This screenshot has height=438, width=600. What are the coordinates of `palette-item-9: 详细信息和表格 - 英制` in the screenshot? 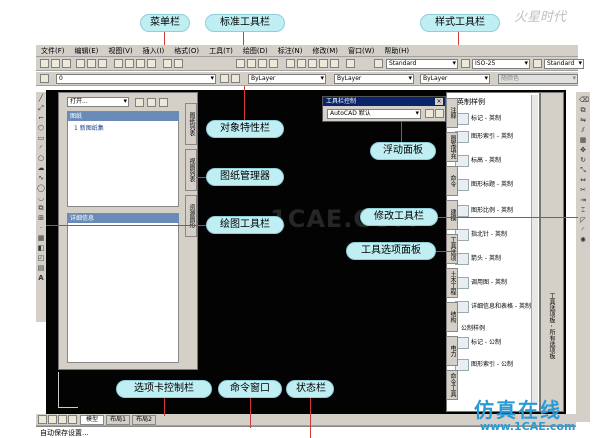 It's located at (501, 307).